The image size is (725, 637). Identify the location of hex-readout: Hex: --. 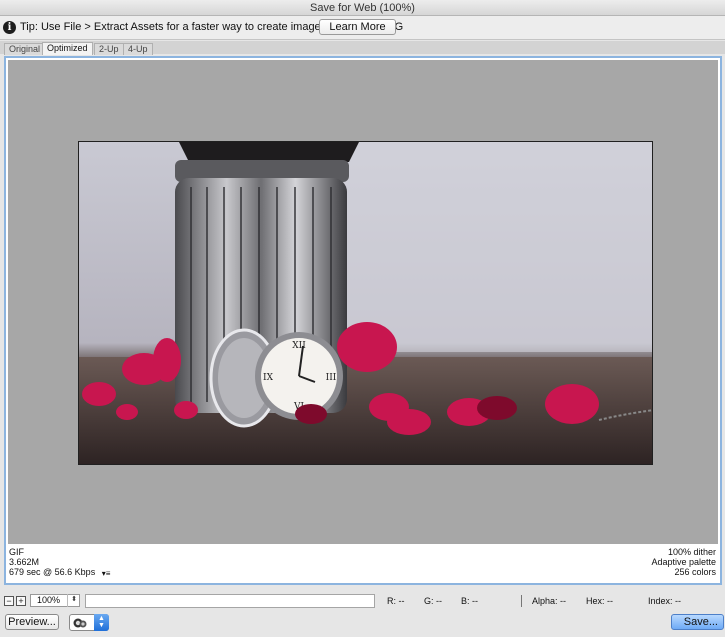
(599, 601).